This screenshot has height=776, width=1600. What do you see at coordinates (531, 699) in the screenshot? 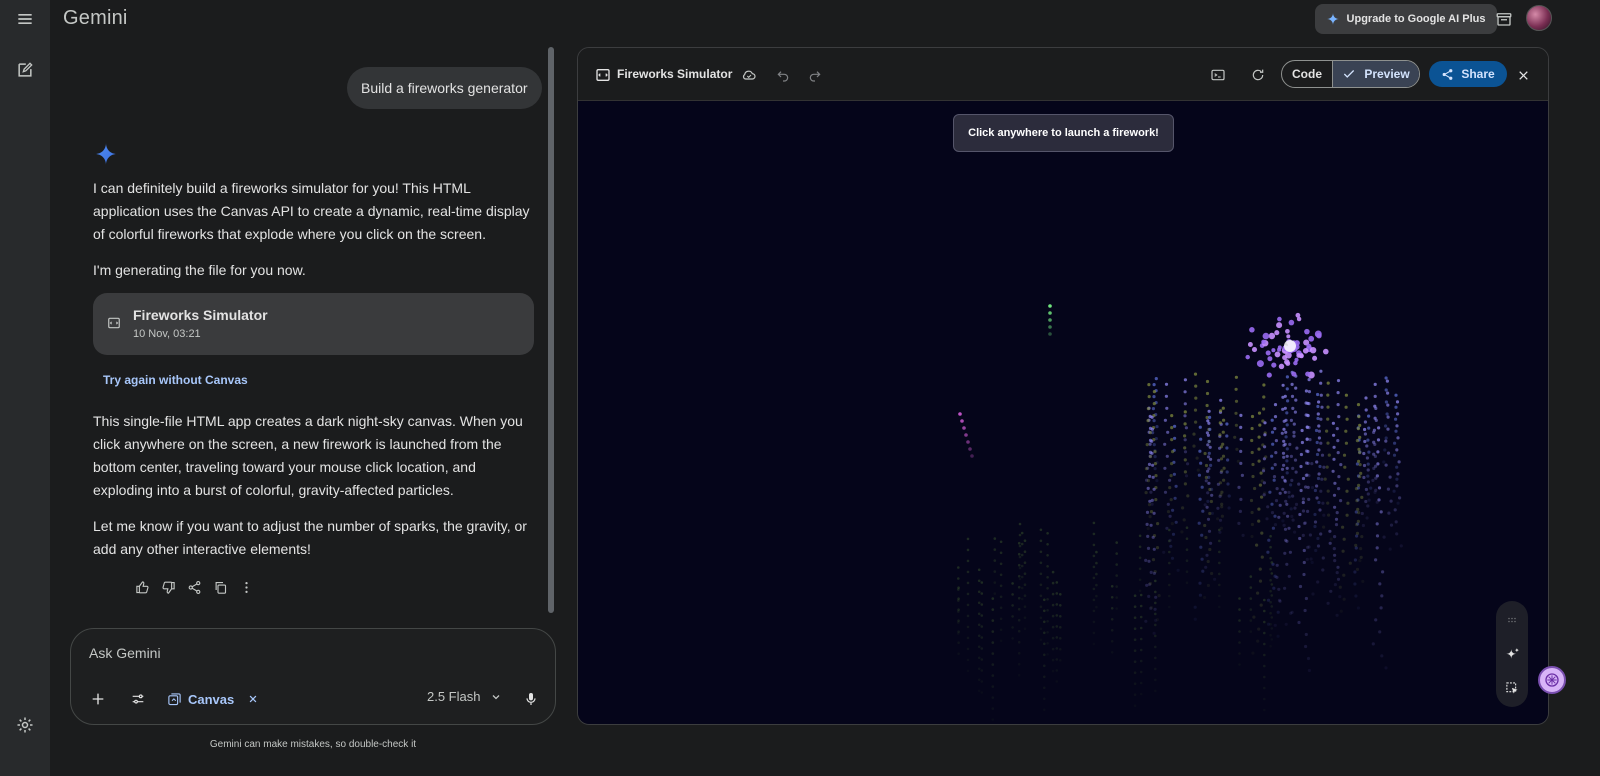
I see `microphone-icon` at bounding box center [531, 699].